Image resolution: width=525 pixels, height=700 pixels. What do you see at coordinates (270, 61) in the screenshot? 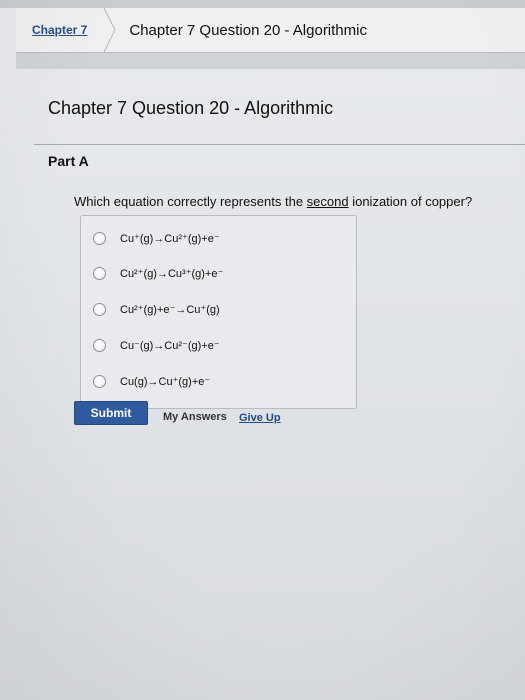
I see `header-band` at bounding box center [270, 61].